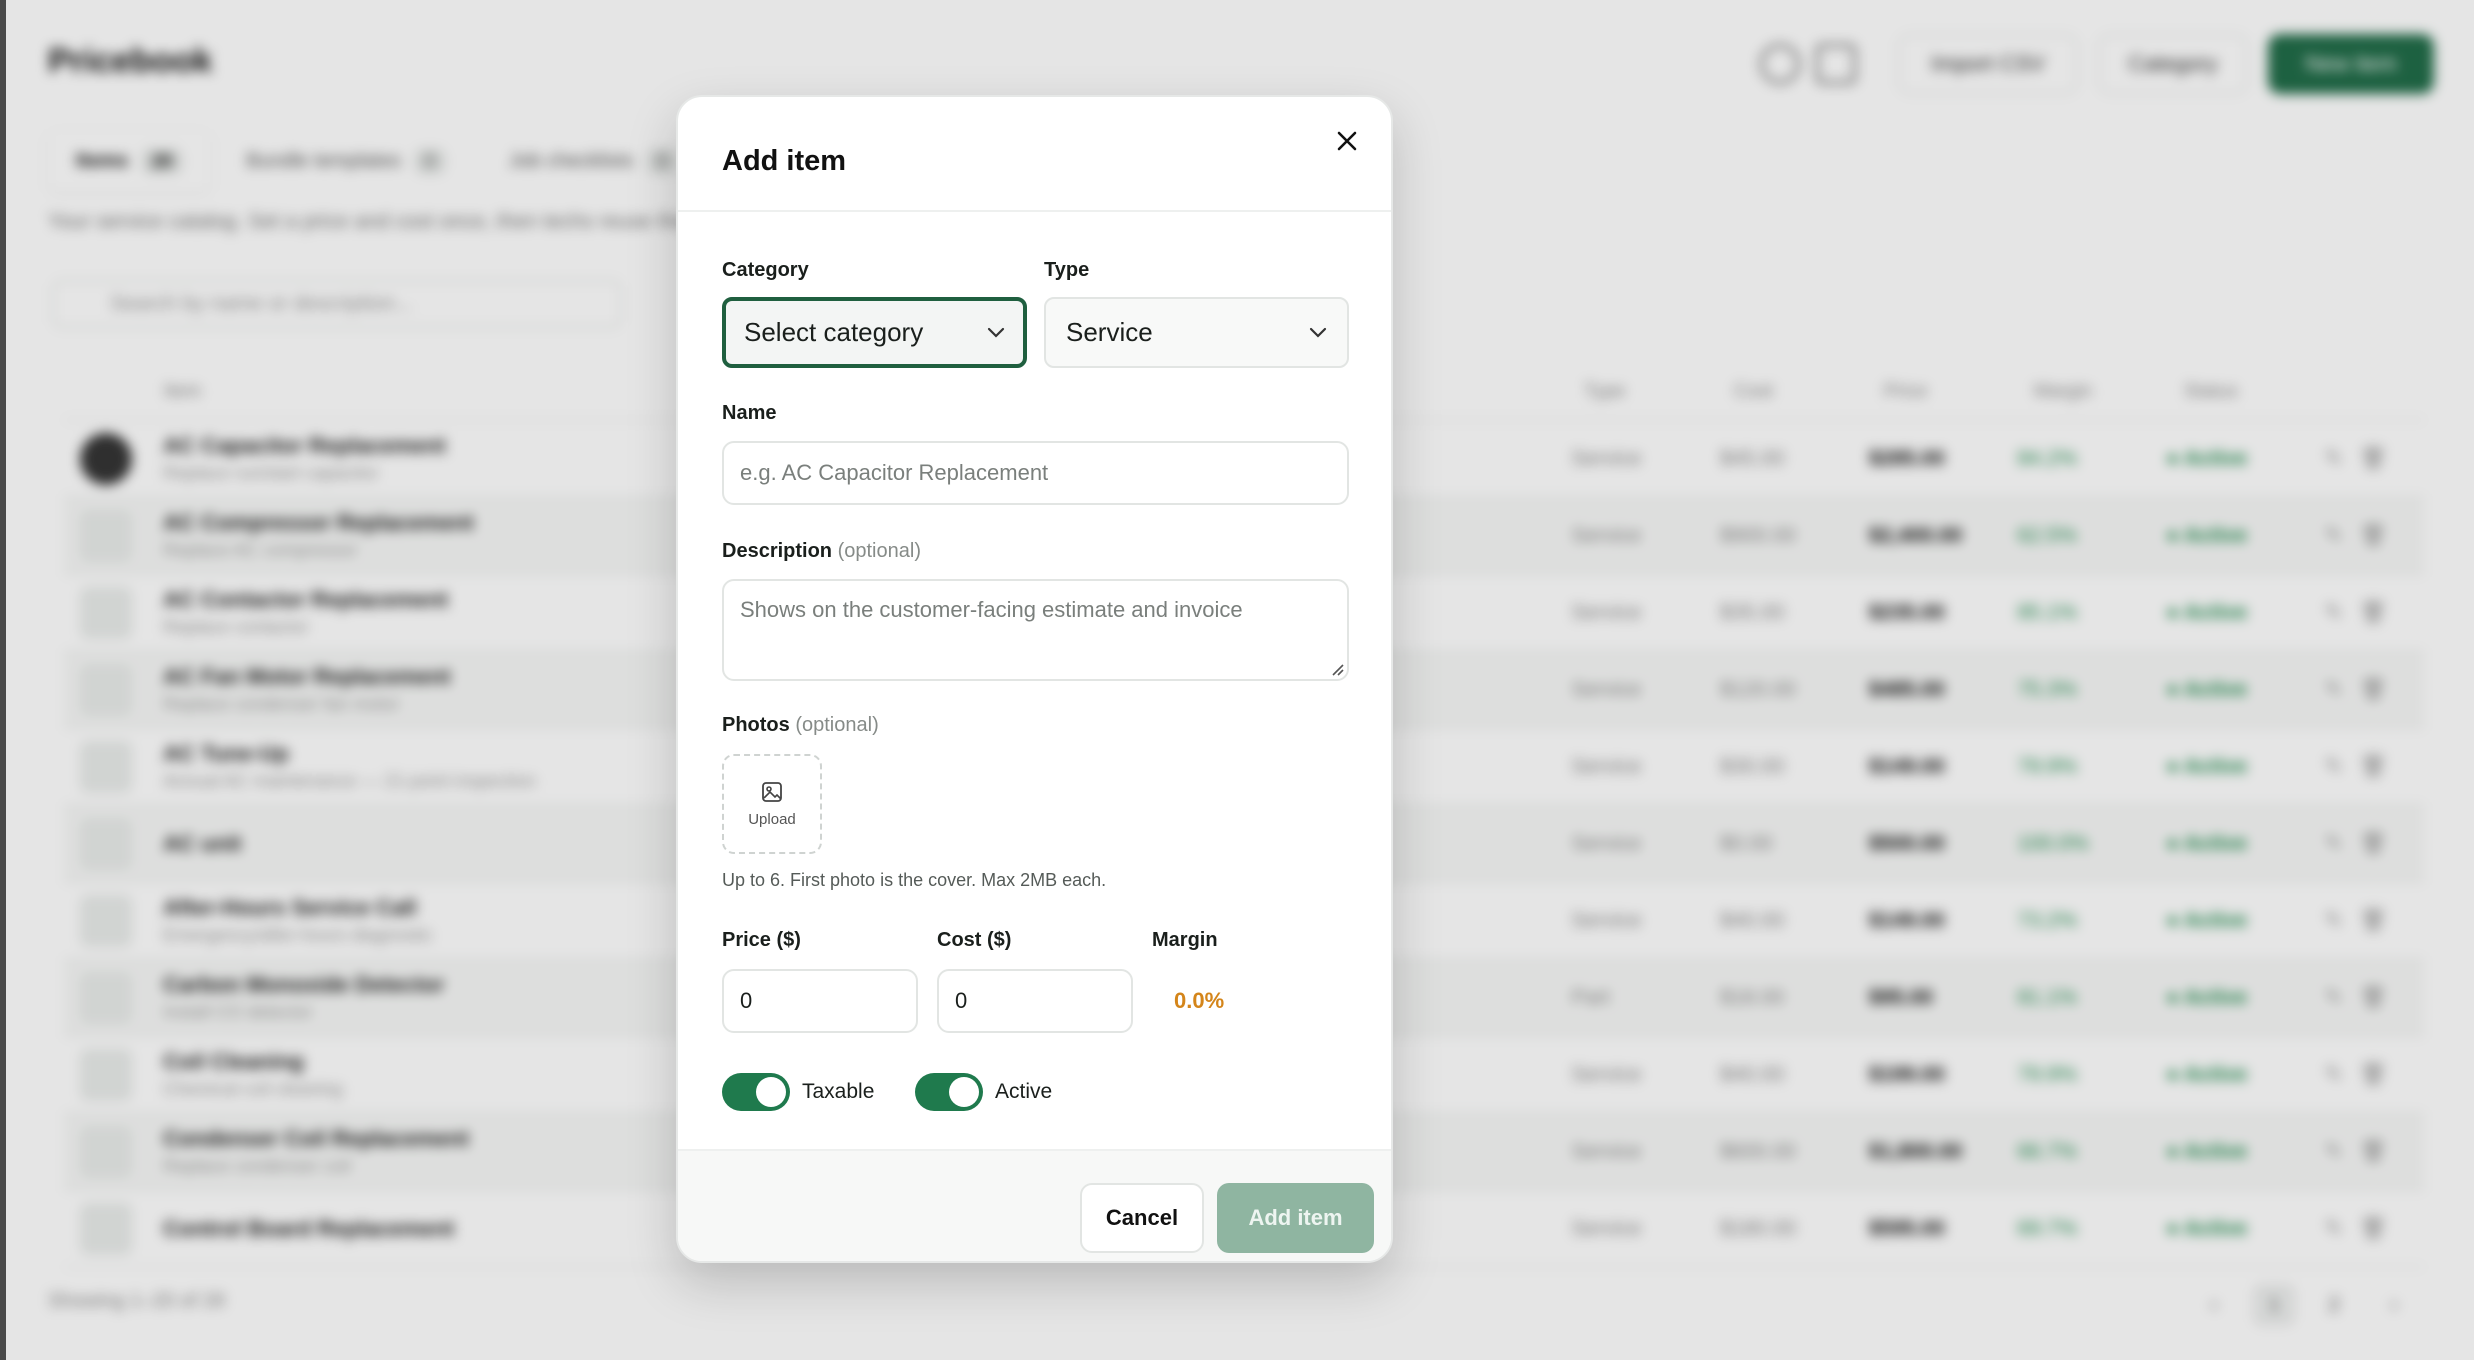  Describe the element at coordinates (1295, 1218) in the screenshot. I see `add-item-submit-button: Add item` at that location.